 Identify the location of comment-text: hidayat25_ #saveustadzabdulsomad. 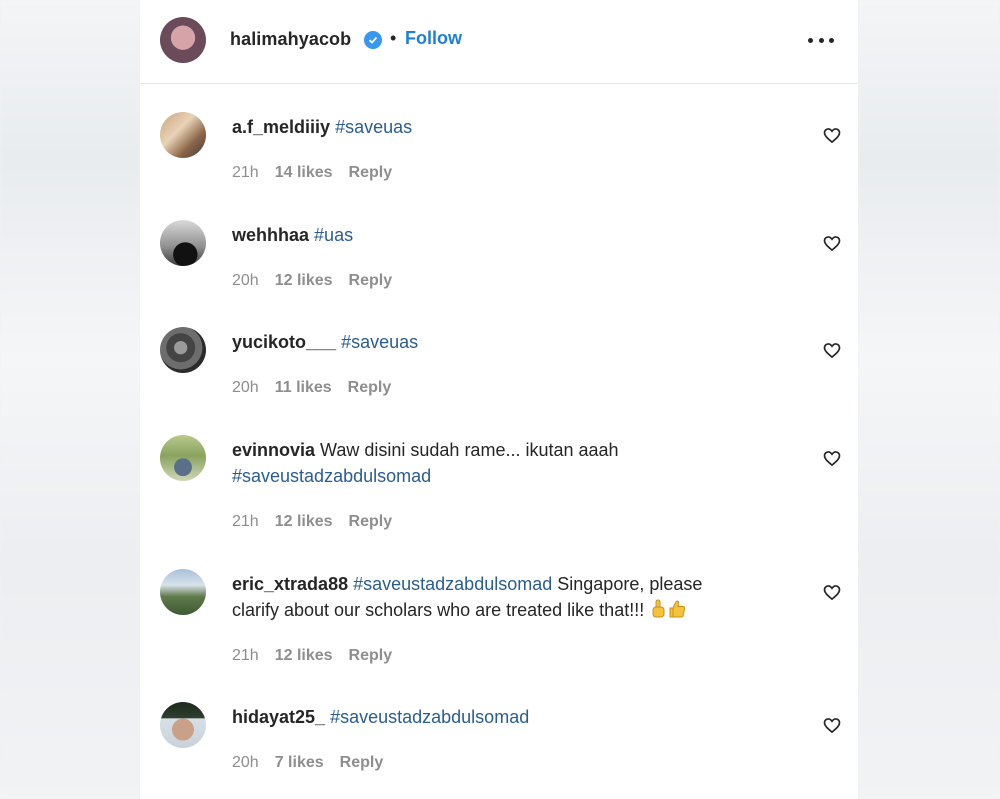
(512, 717).